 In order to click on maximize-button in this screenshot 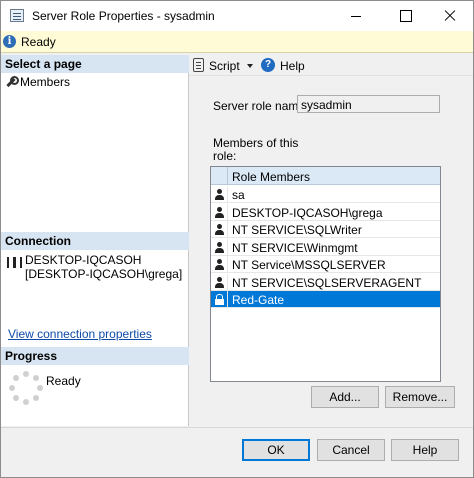, I will do `click(405, 16)`.